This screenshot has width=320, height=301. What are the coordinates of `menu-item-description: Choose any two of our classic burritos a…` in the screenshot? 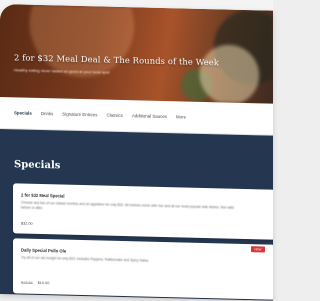 It's located at (127, 205).